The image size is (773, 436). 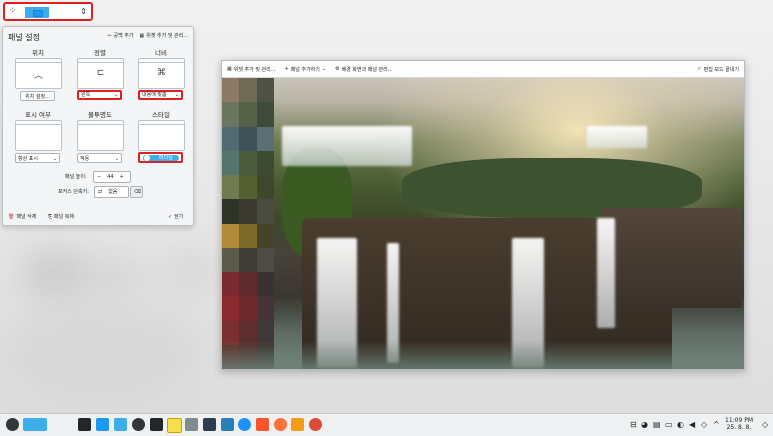 What do you see at coordinates (174, 425) in the screenshot?
I see `notes-icon` at bounding box center [174, 425].